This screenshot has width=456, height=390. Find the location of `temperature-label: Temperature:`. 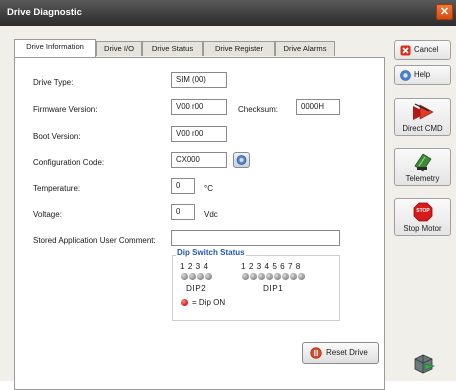

temperature-label: Temperature: is located at coordinates (57, 188).